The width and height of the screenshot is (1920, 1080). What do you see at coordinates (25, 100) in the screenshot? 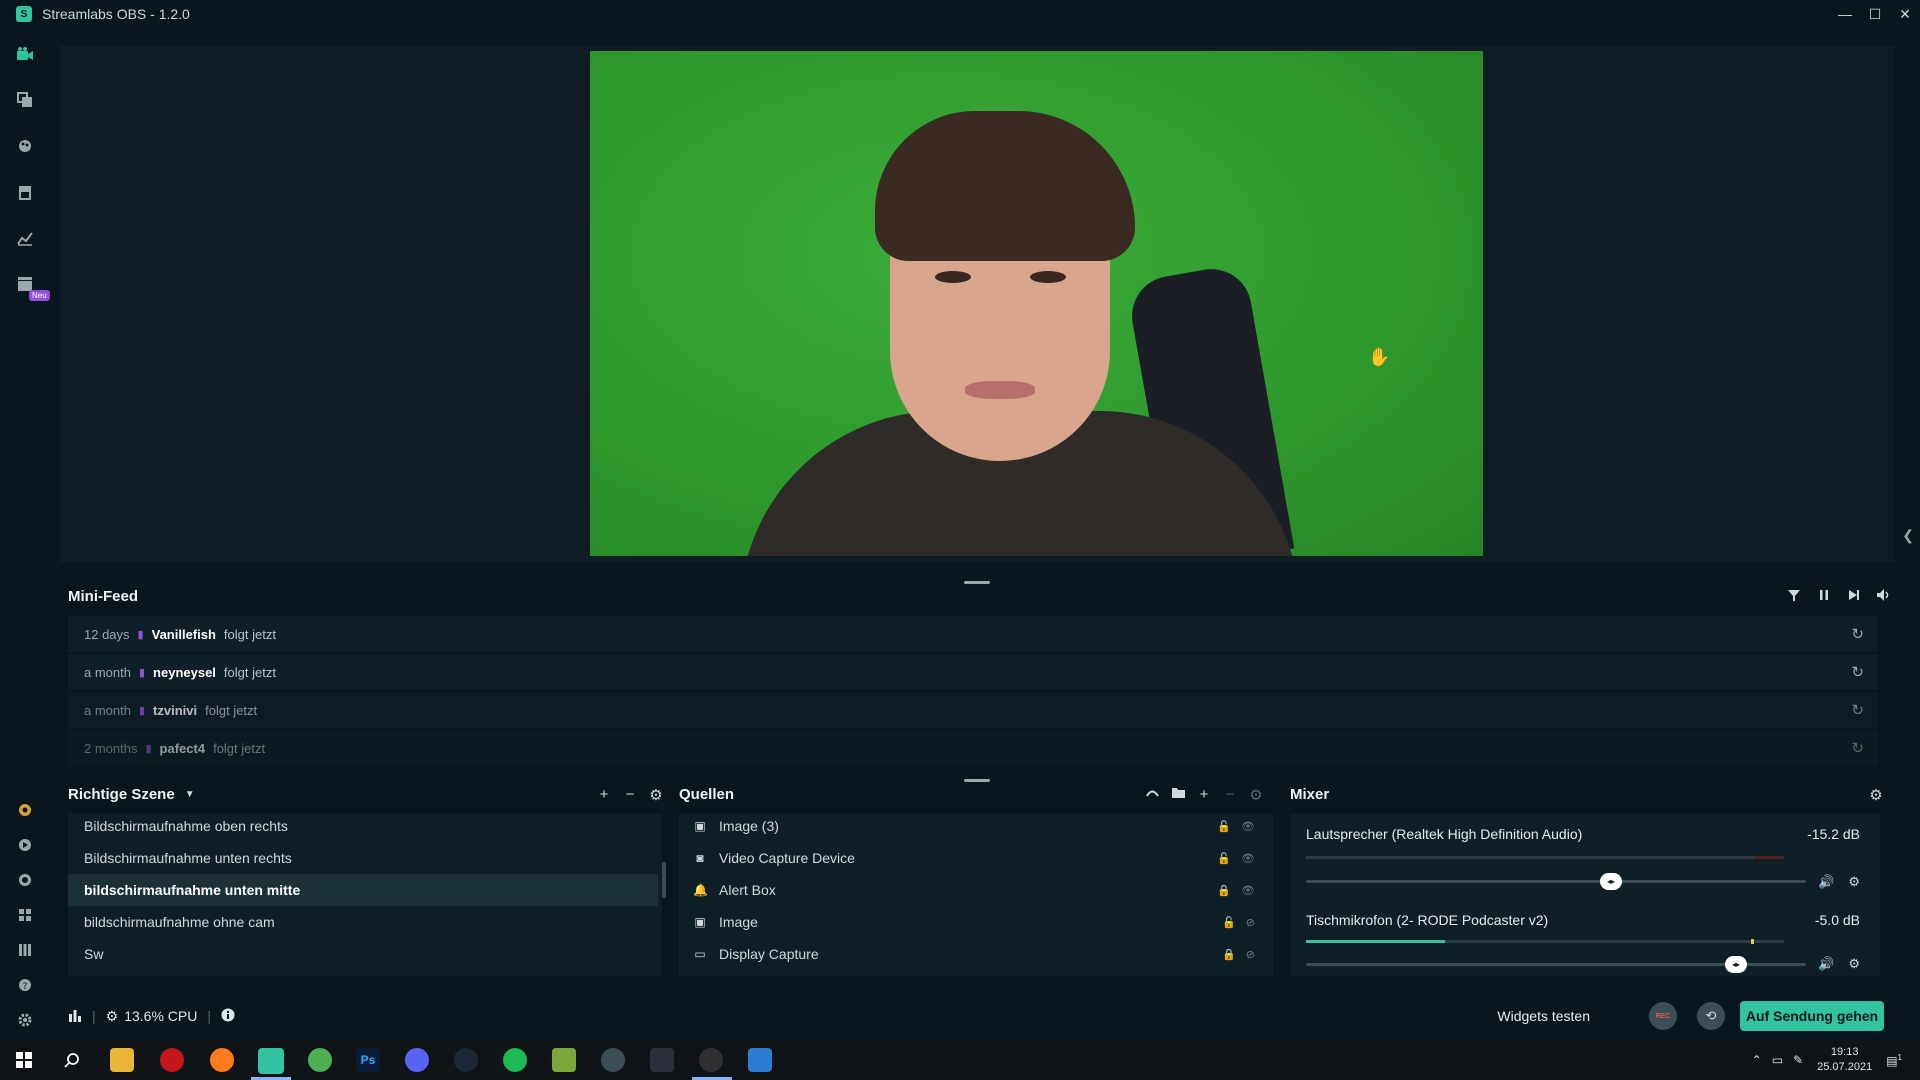
I see `layout-icon` at bounding box center [25, 100].